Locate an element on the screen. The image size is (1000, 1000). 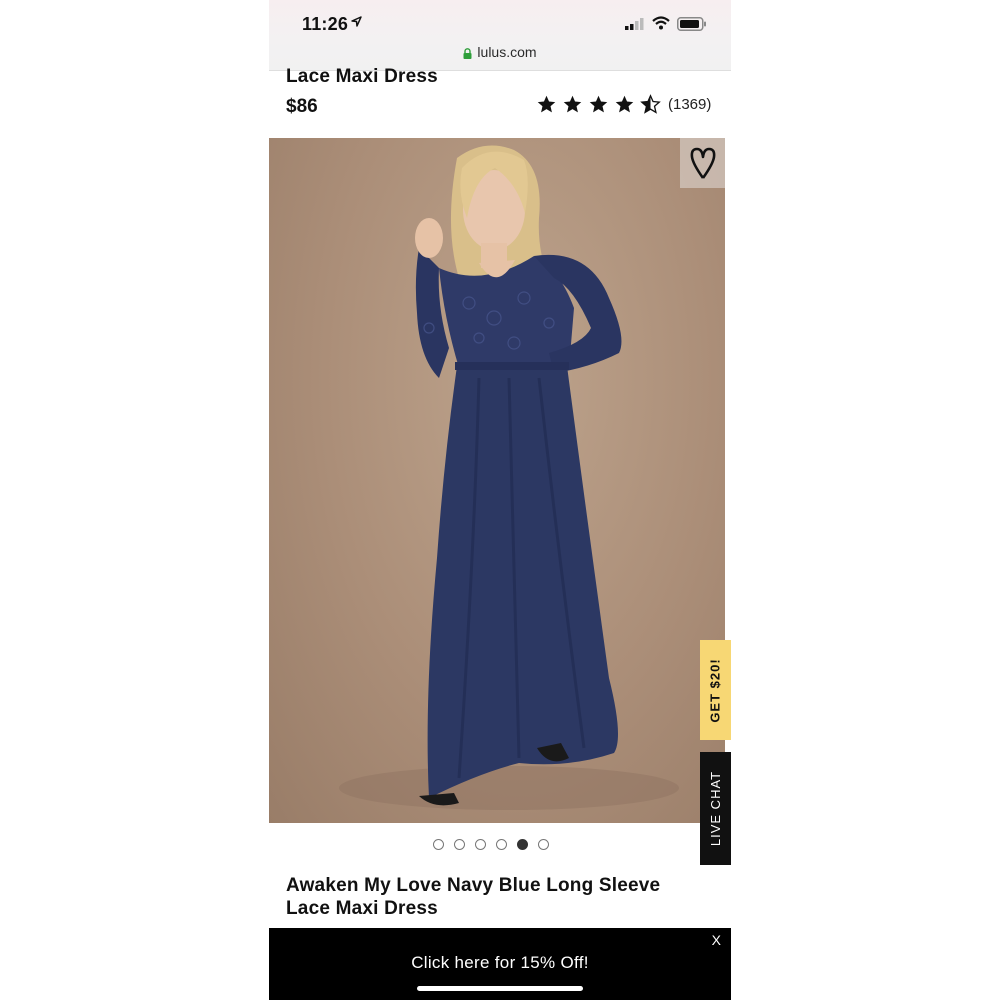
live-chat-tab: LIVE CHAT is located at coordinates (715, 808).